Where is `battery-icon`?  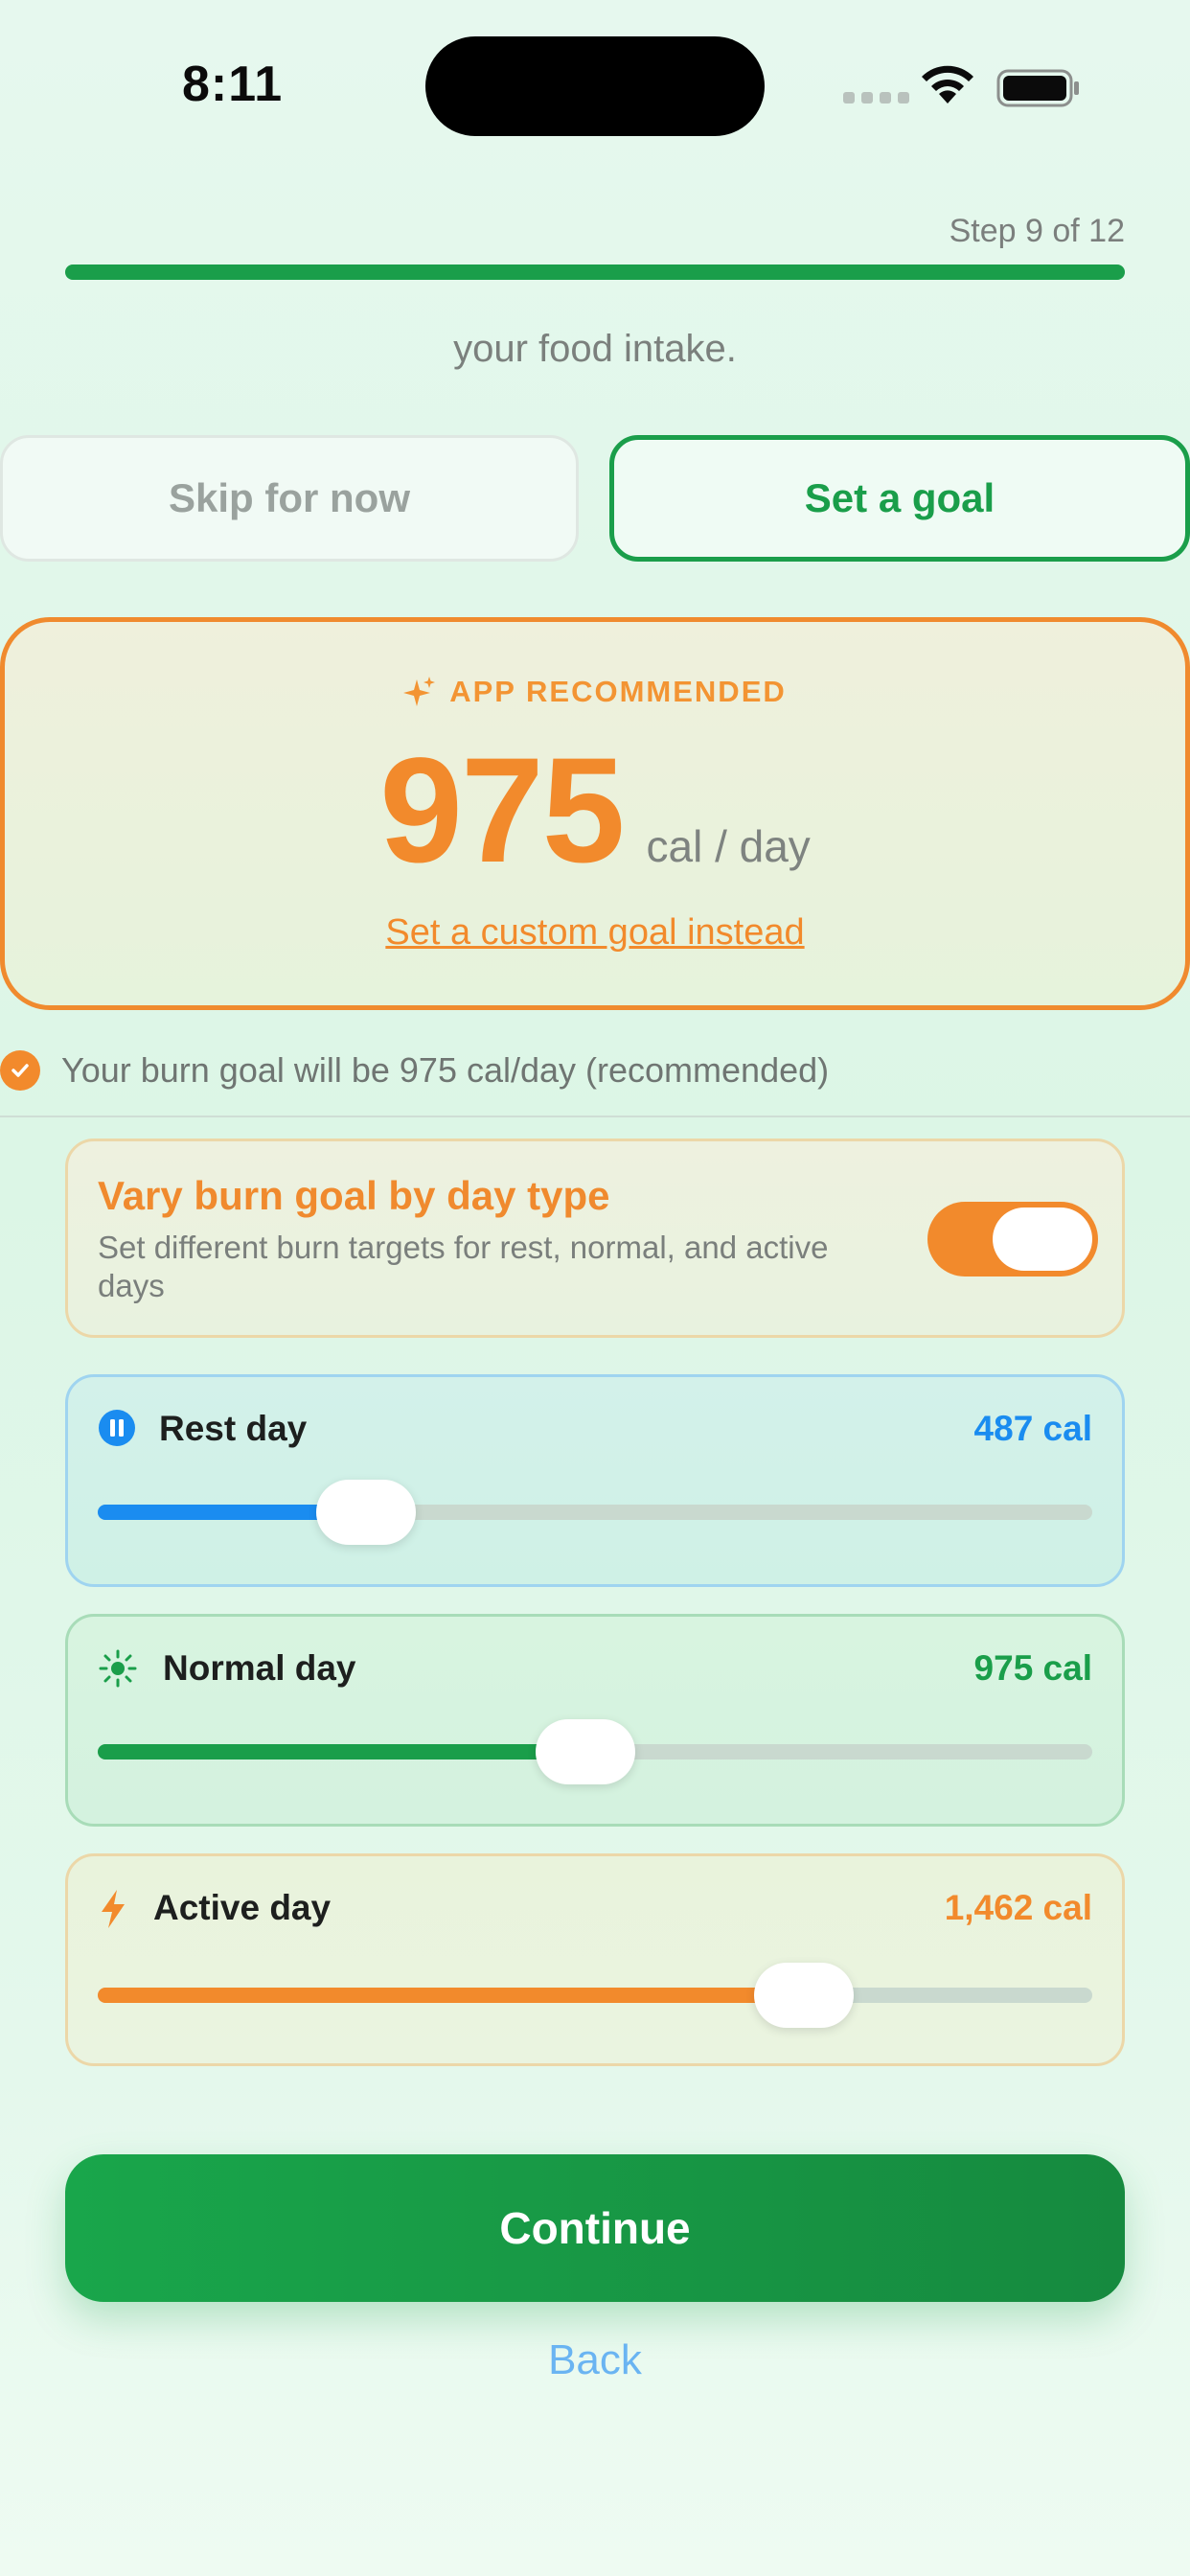 battery-icon is located at coordinates (1038, 88).